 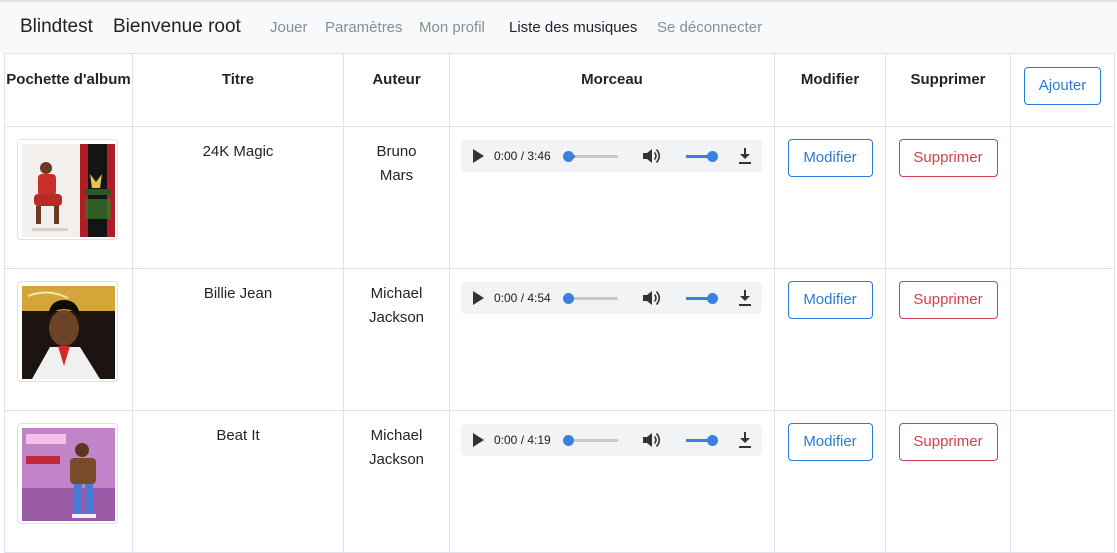 I want to click on add-button: Ajouter, so click(x=1062, y=86).